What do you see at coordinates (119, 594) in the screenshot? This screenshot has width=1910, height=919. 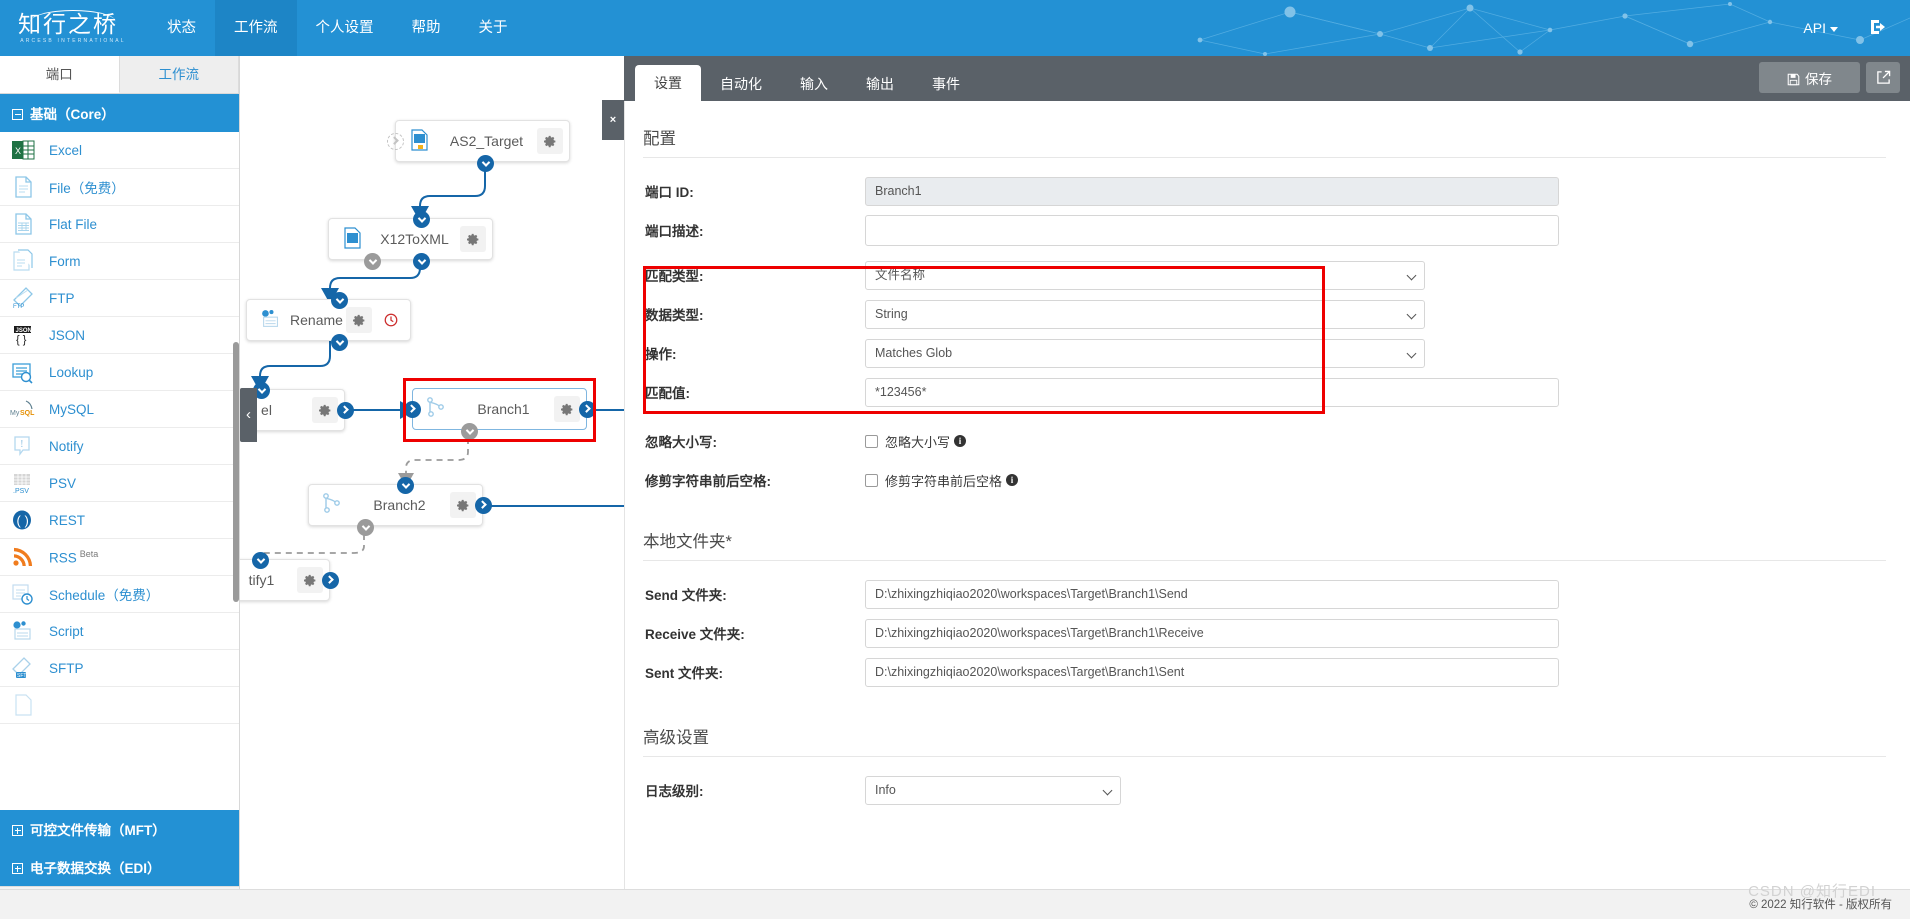 I see `sidebar-item-schedule: Schedule（免费）` at bounding box center [119, 594].